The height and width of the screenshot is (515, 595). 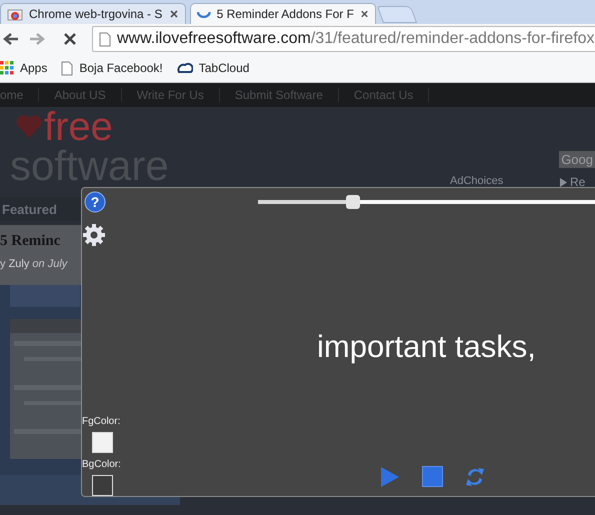 I want to click on loading-icon, so click(x=204, y=14).